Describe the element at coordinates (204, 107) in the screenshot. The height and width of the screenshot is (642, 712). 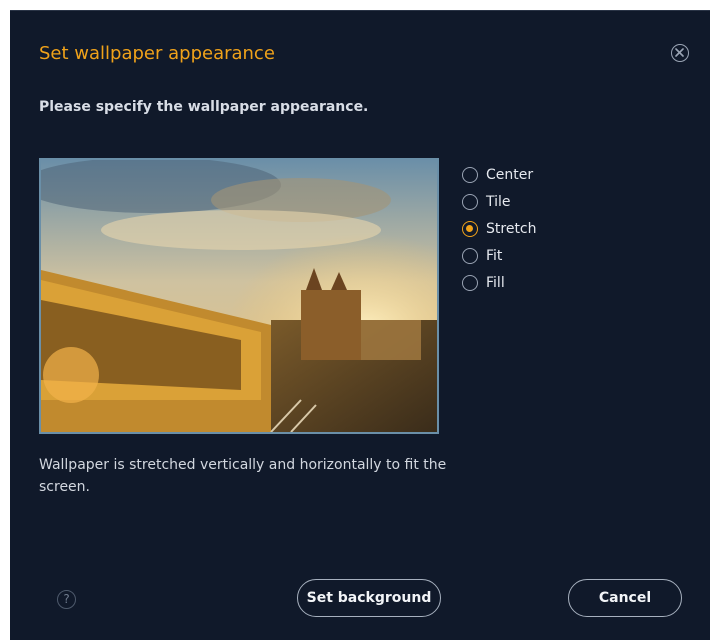
I see `instruction-text: Please specify the wallpaper appearance.` at that location.